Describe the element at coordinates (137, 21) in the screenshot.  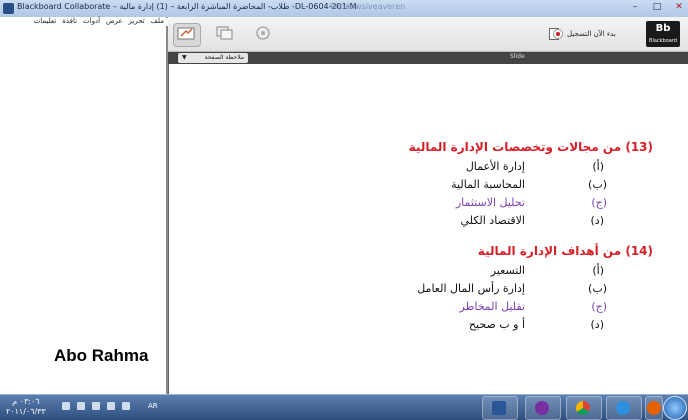
I see `menu-item-edit: تحرير` at that location.